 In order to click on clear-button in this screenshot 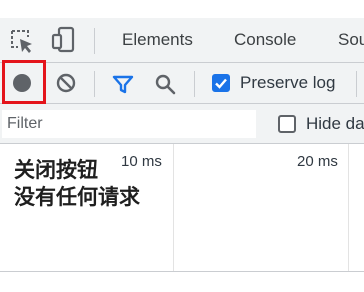, I will do `click(66, 83)`.